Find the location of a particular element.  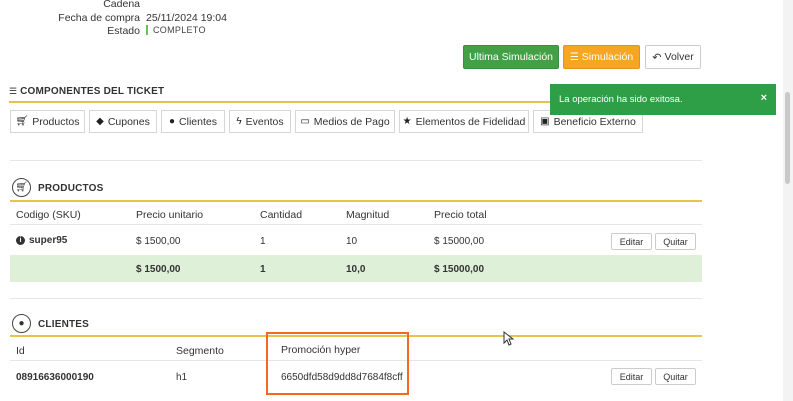

promocion-highlight-box is located at coordinates (337, 363).